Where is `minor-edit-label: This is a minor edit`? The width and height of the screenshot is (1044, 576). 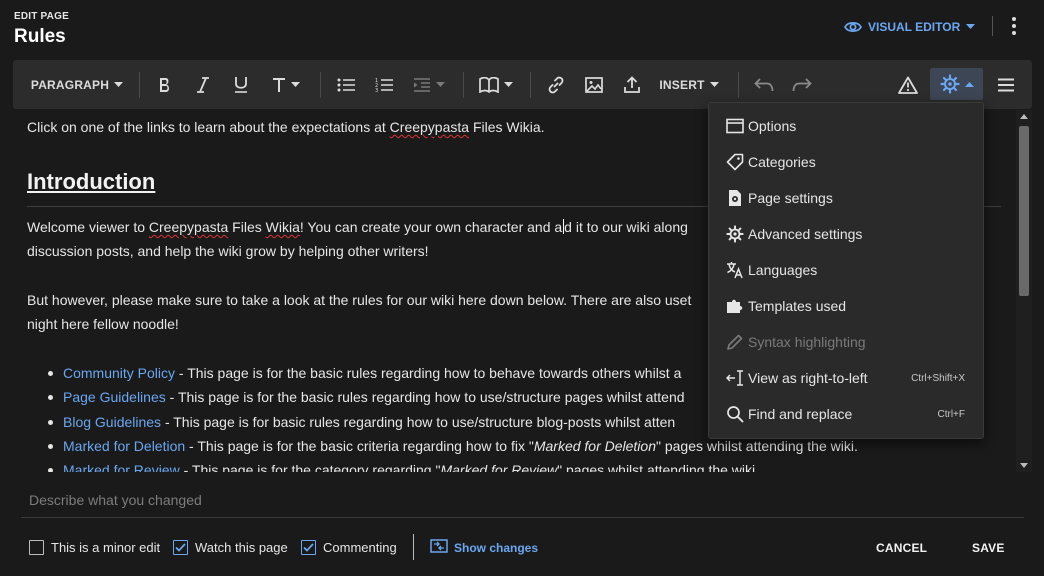 minor-edit-label: This is a minor edit is located at coordinates (106, 547).